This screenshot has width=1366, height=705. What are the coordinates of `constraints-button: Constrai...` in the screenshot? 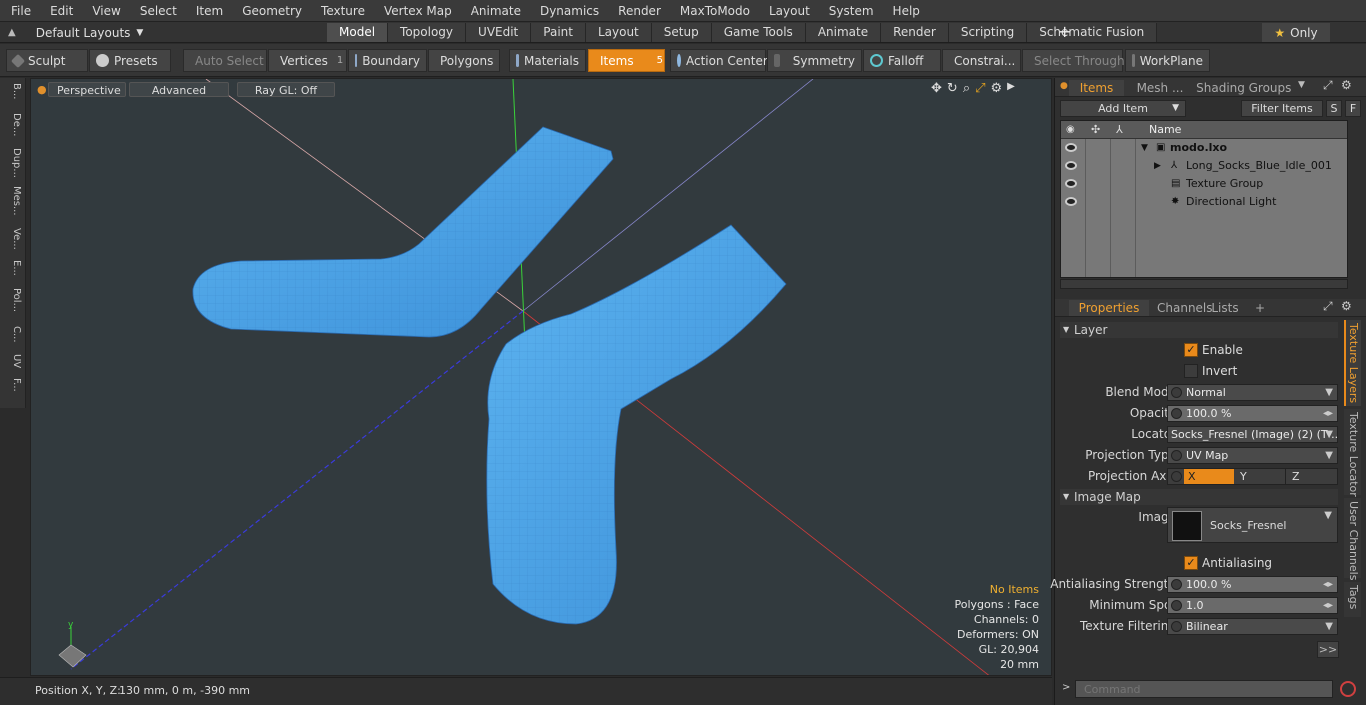 It's located at (981, 60).